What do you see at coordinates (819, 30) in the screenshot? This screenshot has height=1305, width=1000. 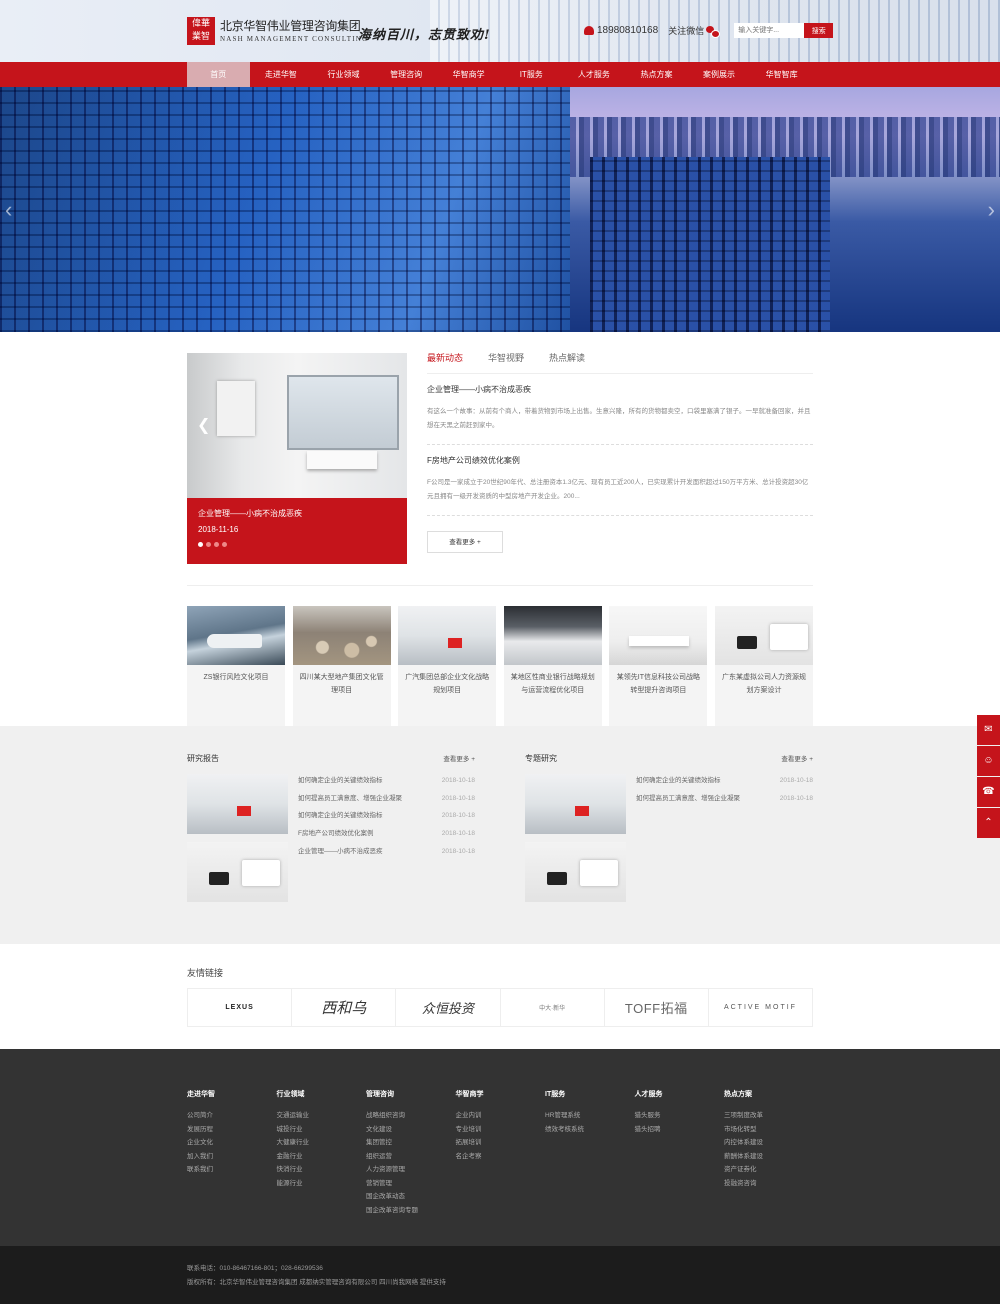 I see `search-button: 搜索` at bounding box center [819, 30].